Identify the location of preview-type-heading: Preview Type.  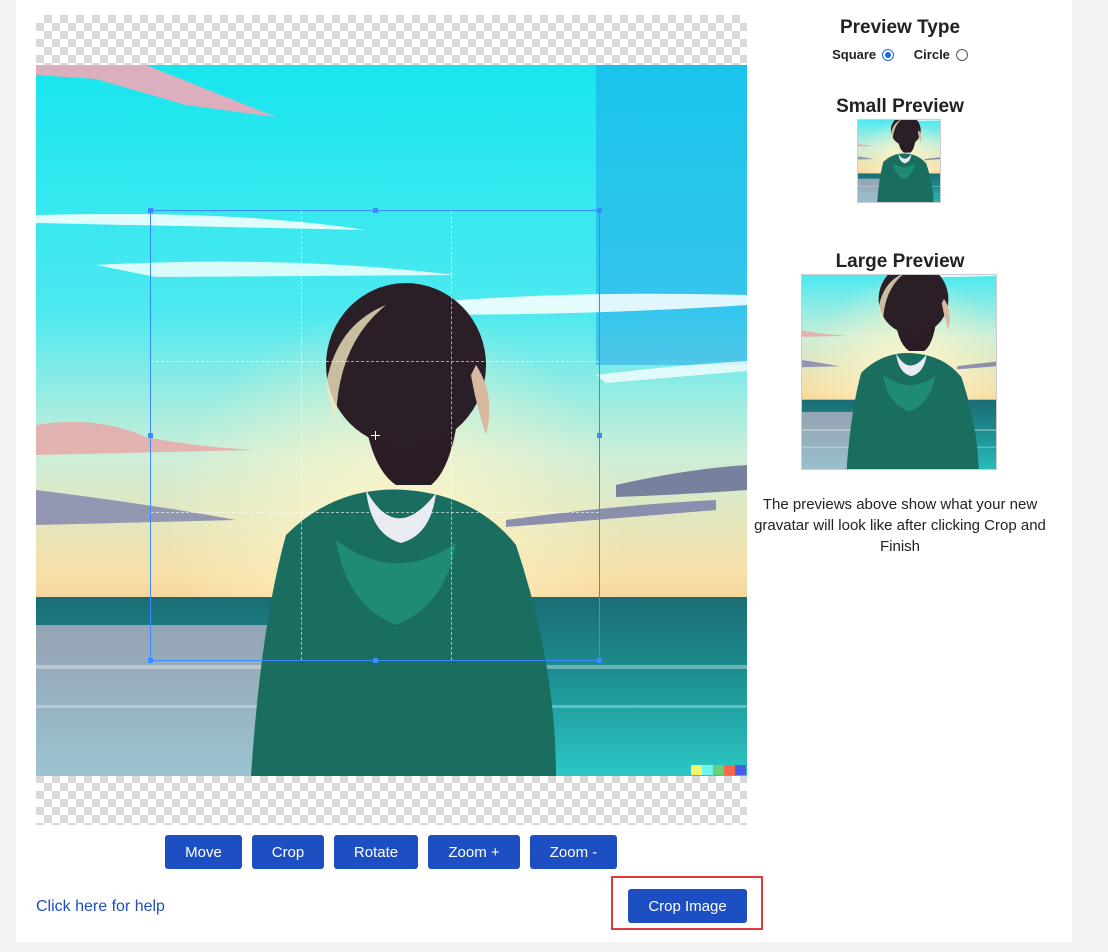
(900, 27).